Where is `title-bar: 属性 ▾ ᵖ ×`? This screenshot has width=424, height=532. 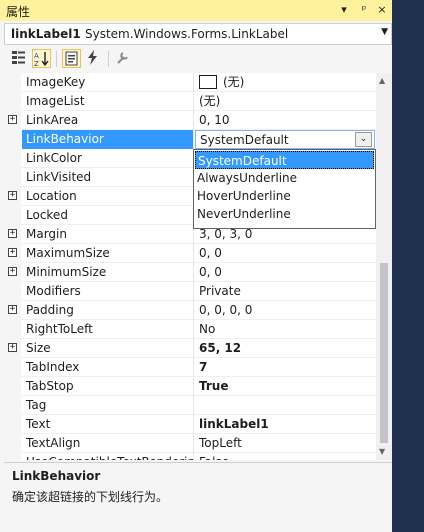 title-bar: 属性 ▾ ᵖ × is located at coordinates (196, 10).